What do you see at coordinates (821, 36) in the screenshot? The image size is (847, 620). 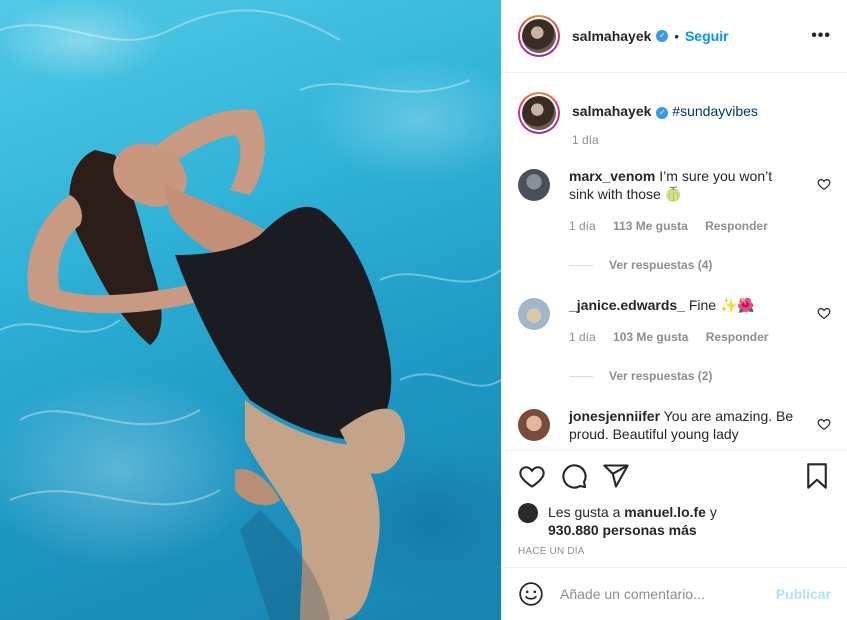 I see `more-options-icon: •••` at bounding box center [821, 36].